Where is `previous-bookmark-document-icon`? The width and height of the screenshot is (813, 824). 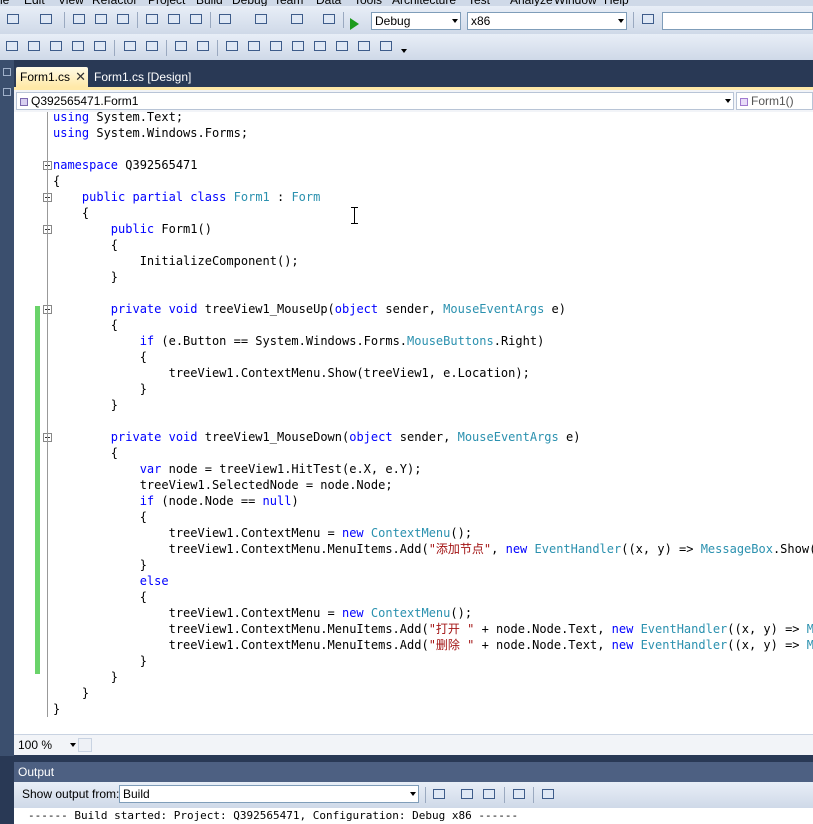 previous-bookmark-document-icon is located at coordinates (342, 46).